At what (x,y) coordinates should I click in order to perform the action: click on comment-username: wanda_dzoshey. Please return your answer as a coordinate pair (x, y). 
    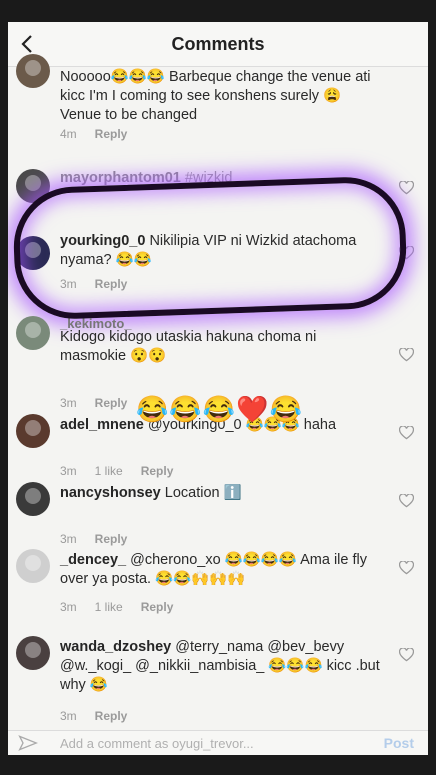
    Looking at the image, I should click on (115, 647).